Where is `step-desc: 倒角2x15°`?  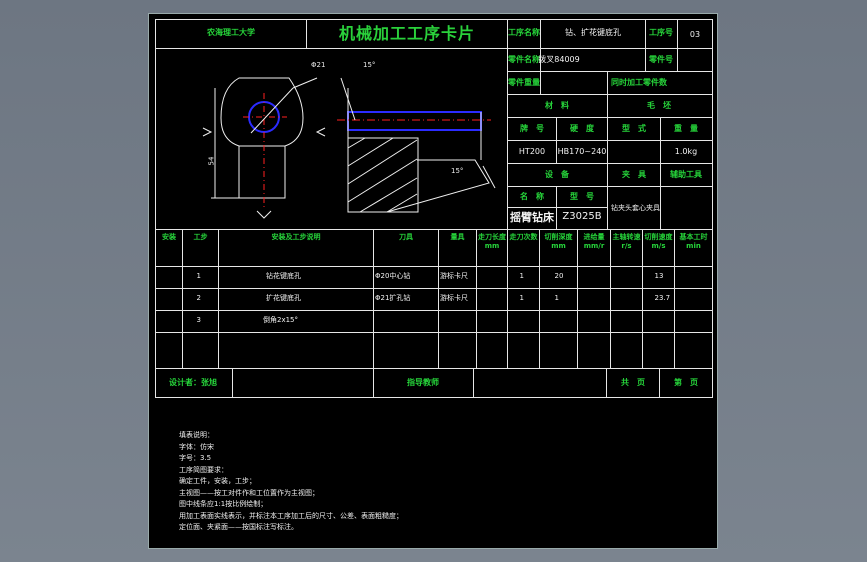 step-desc: 倒角2x15° is located at coordinates (281, 320).